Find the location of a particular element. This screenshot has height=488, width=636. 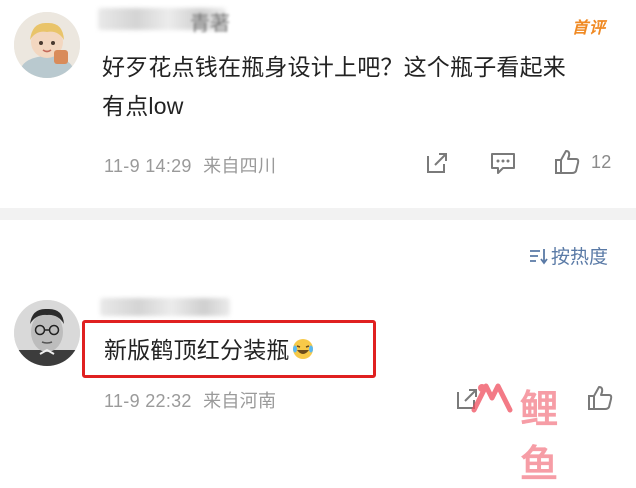

laughing-crying-emoji-icon is located at coordinates (302, 349).